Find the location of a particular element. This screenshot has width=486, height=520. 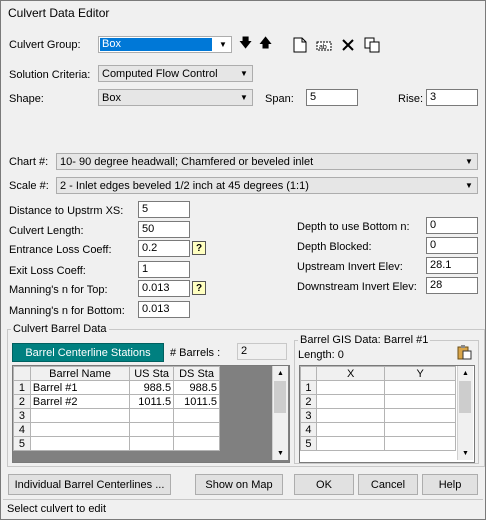

us-sta-cell: 1011.5 is located at coordinates (152, 401).